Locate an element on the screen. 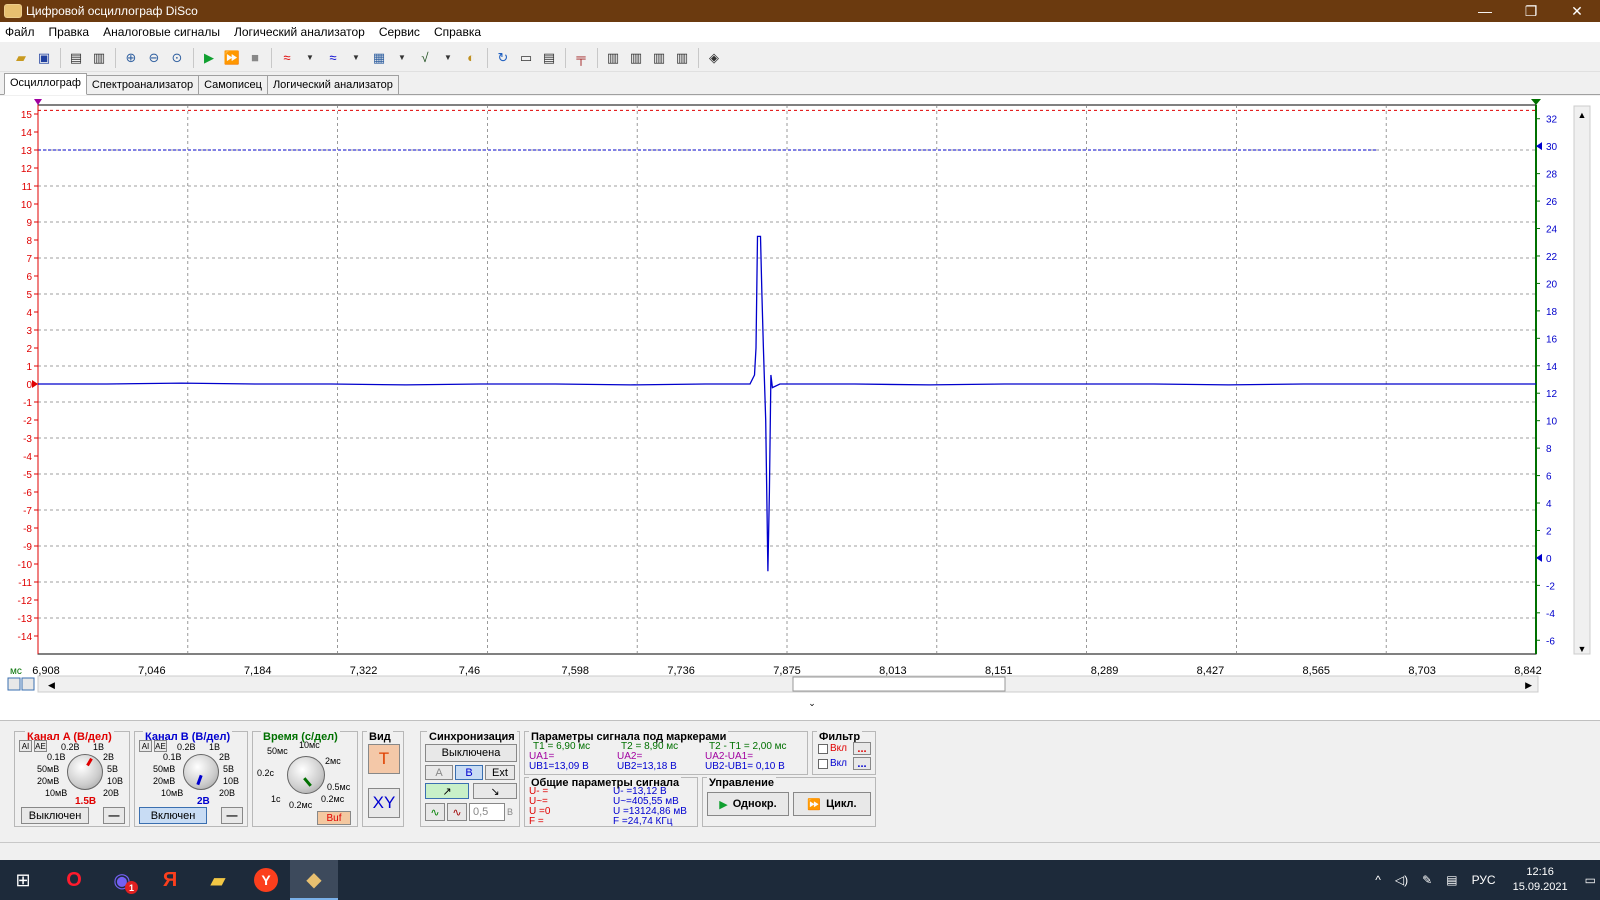 The width and height of the screenshot is (1600, 900). sync-ext-button: Ext is located at coordinates (500, 772).